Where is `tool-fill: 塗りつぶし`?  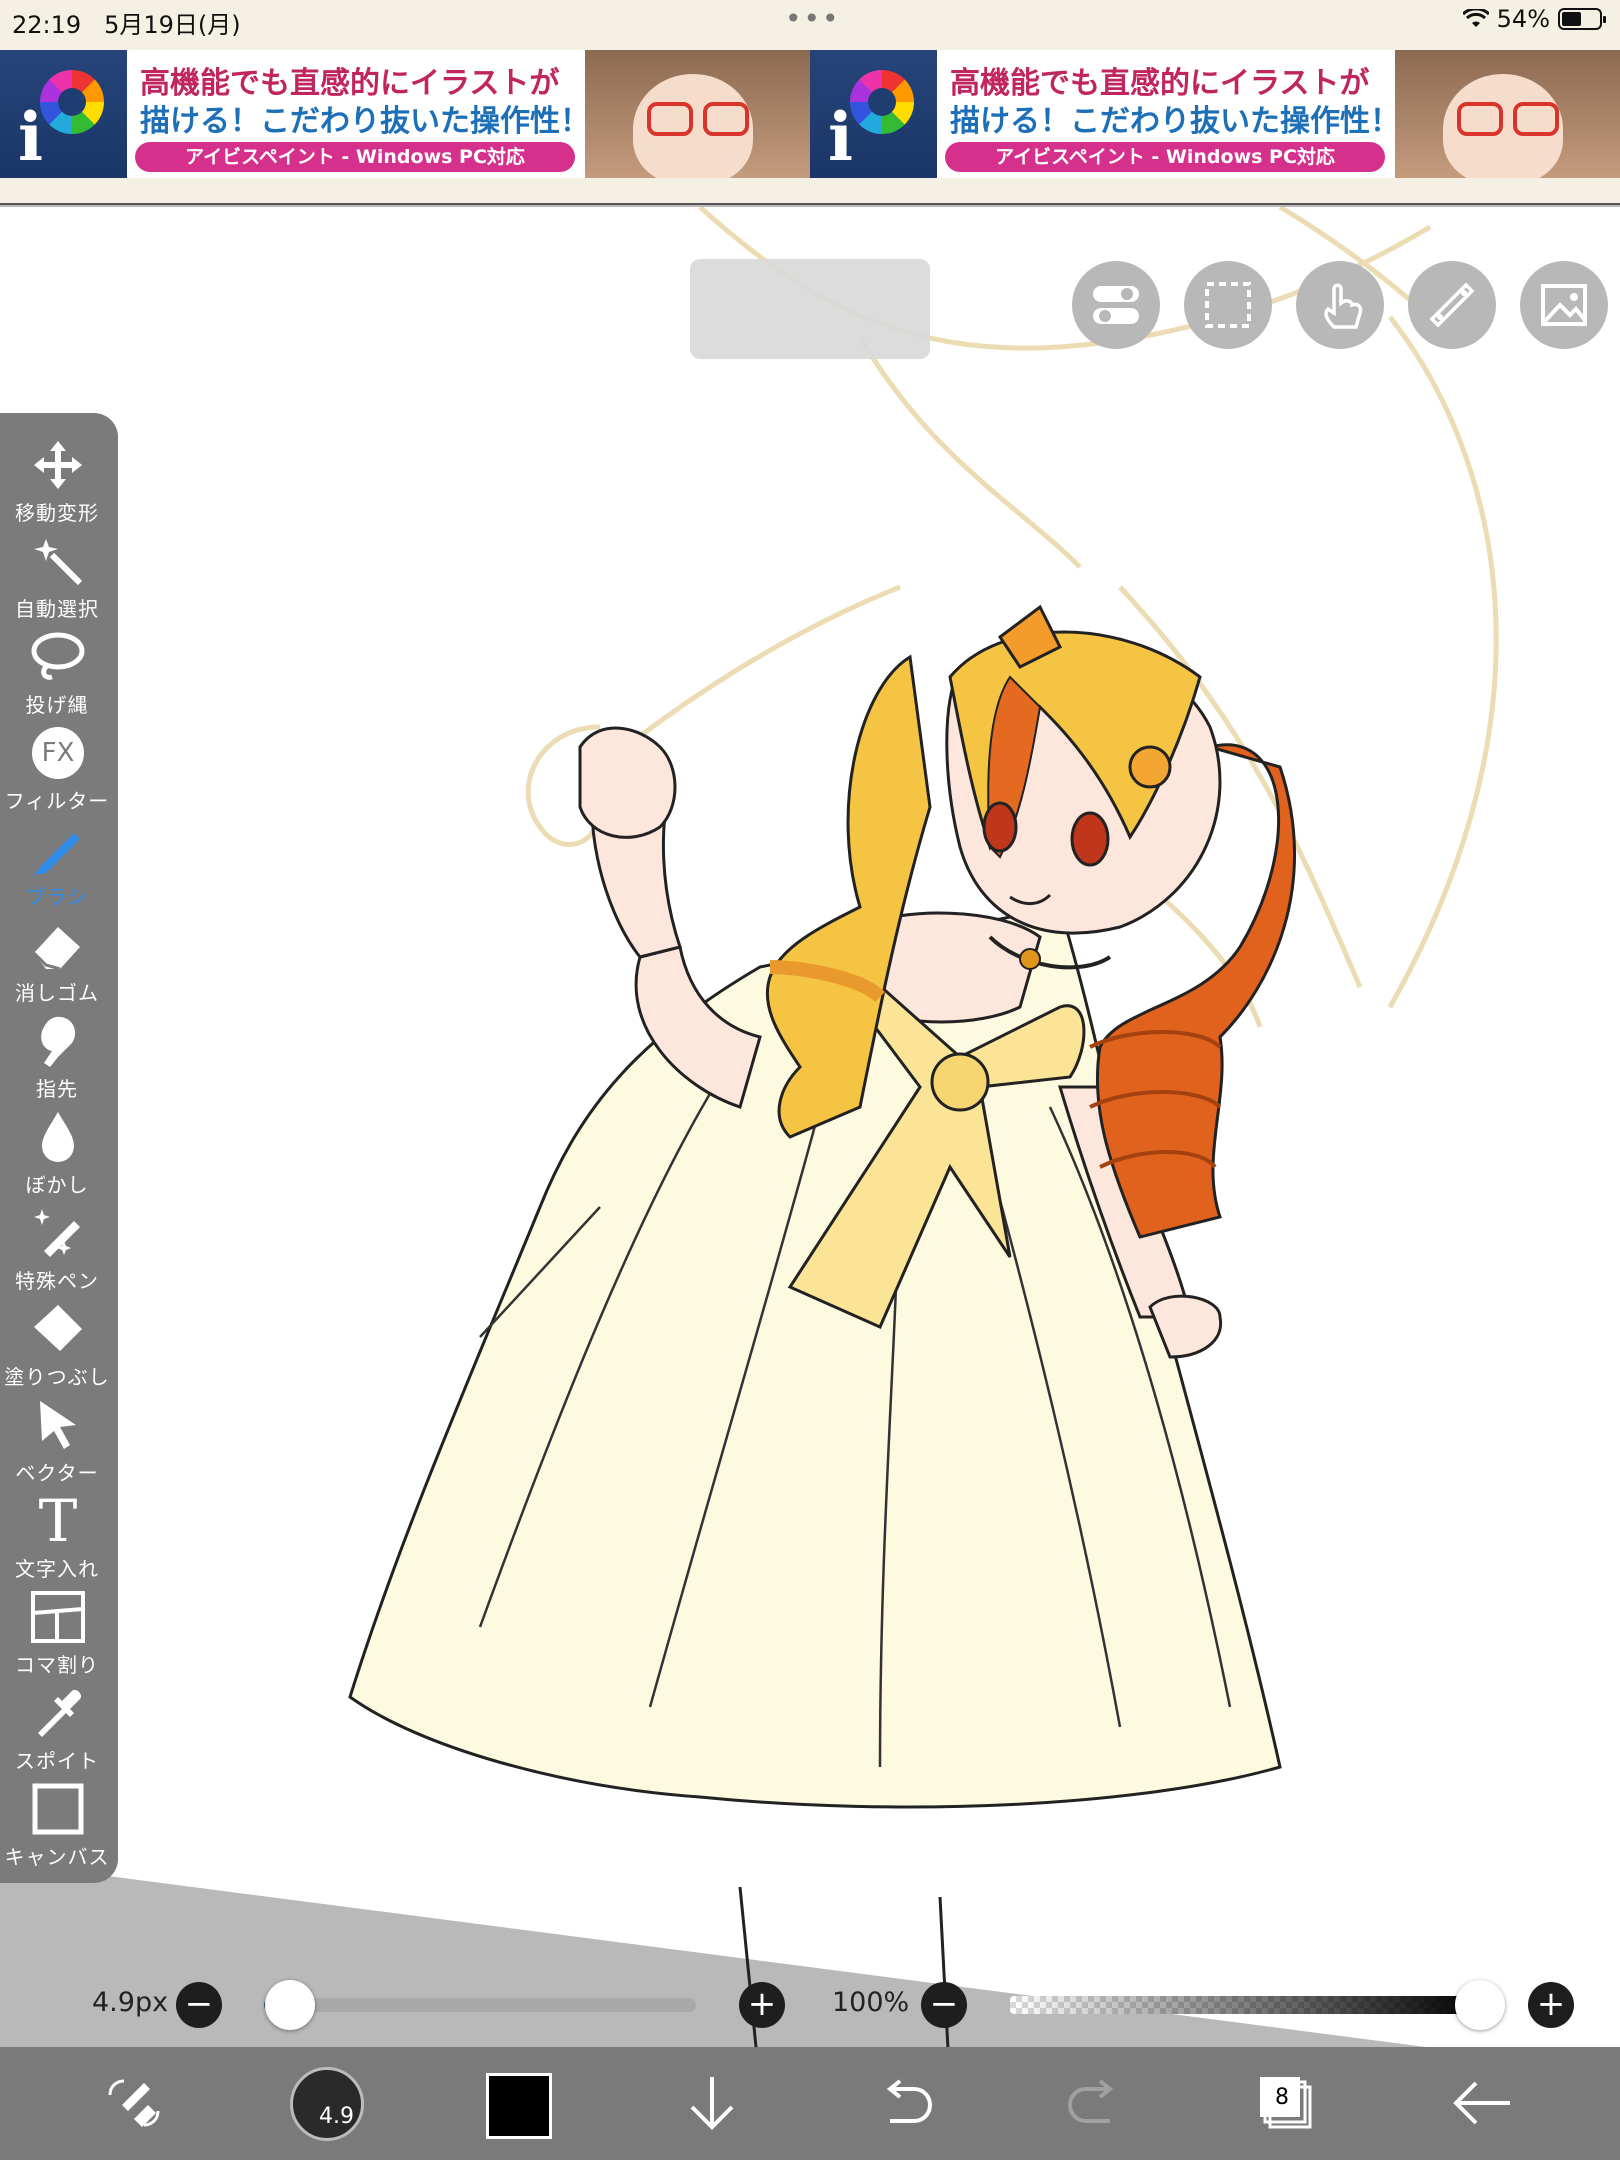
tool-fill: 塗りつぶし is located at coordinates (57, 1349).